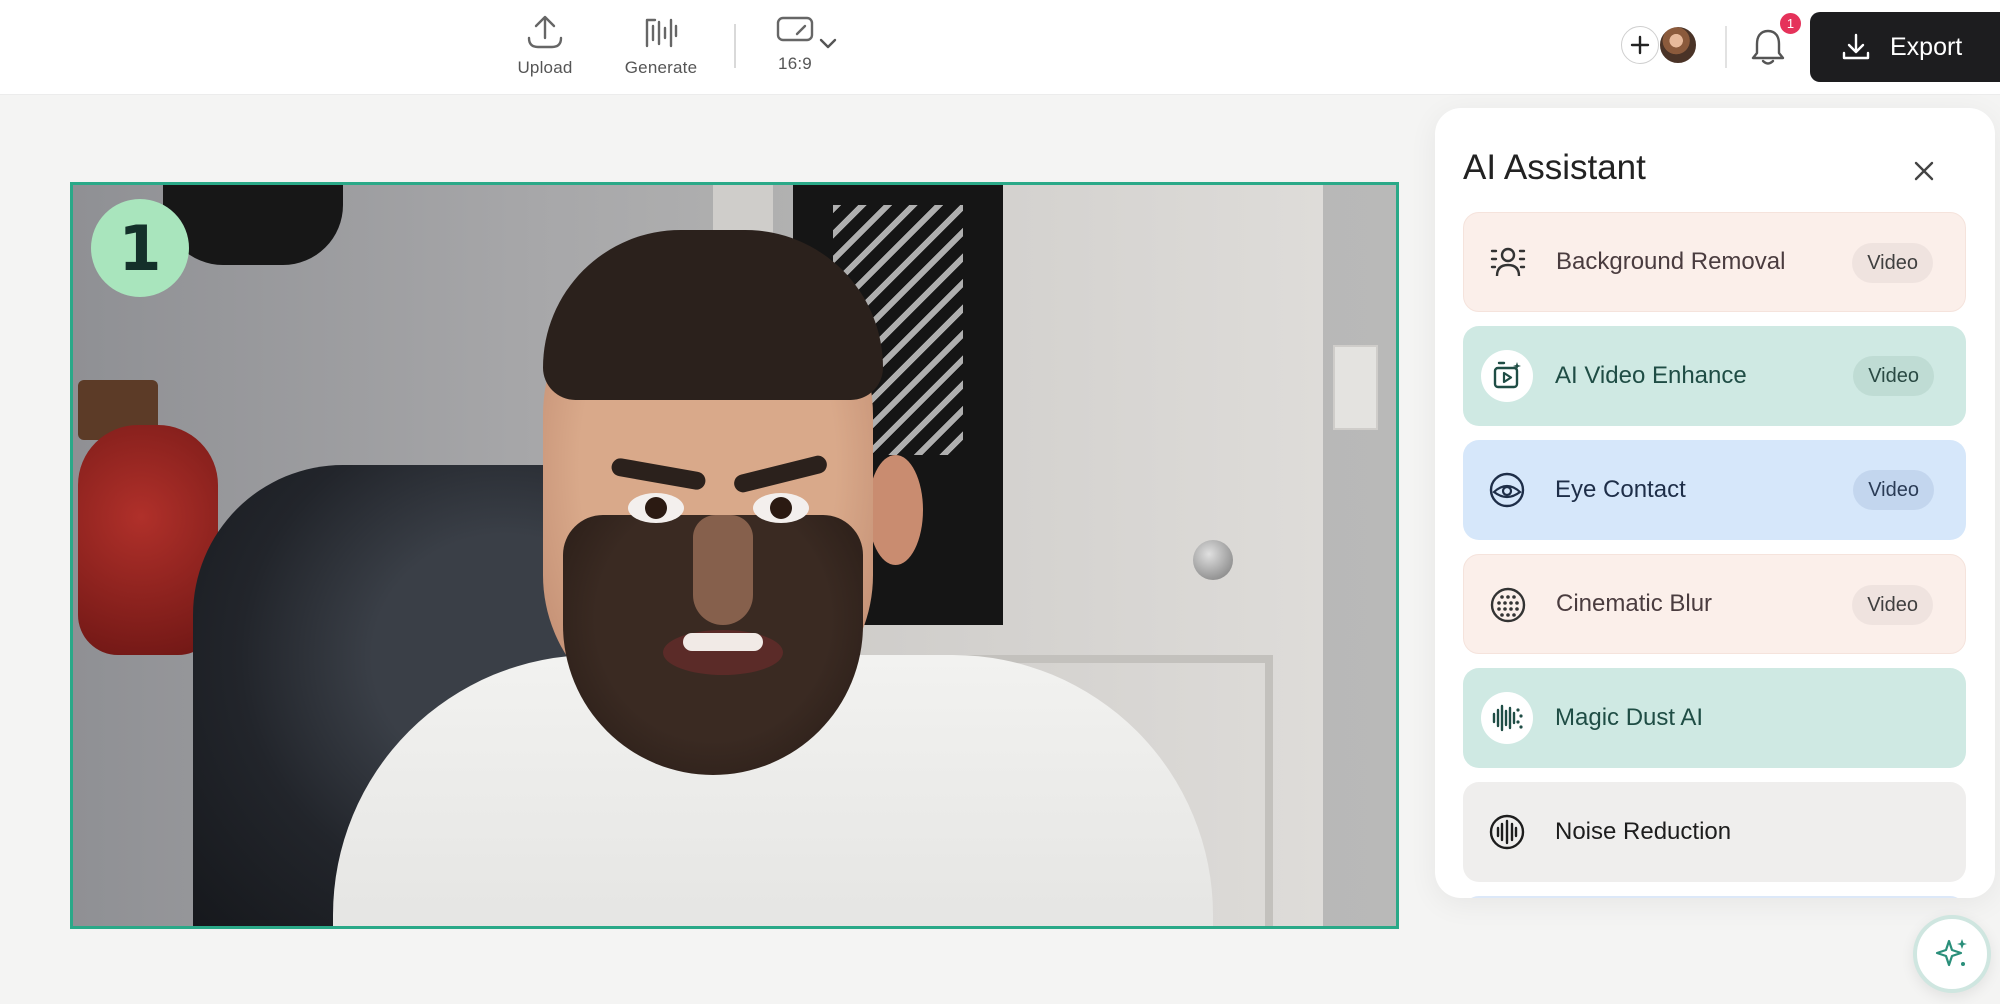 This screenshot has height=1004, width=2000. I want to click on tool-ai-video-enhance: AI Video Enhance Video, so click(1714, 376).